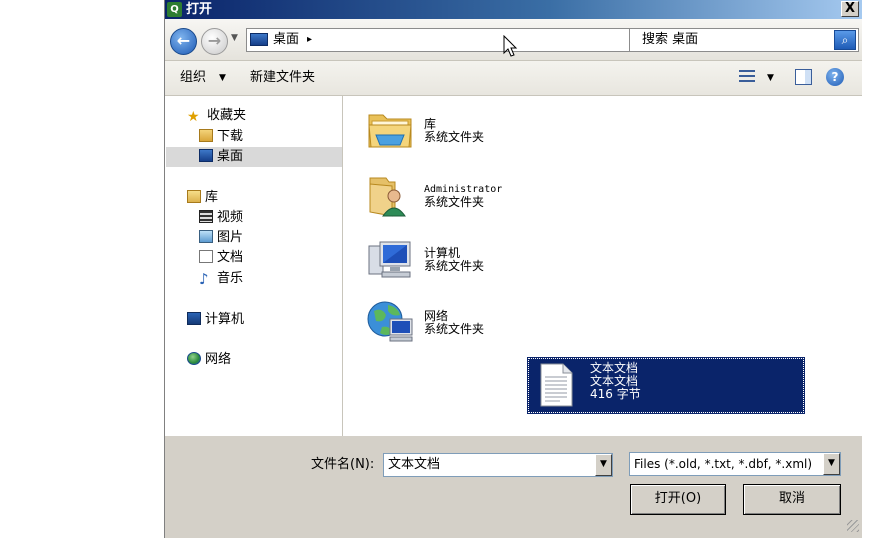 The image size is (892, 538). I want to click on sidebar-item-documents: 文档, so click(221, 258).